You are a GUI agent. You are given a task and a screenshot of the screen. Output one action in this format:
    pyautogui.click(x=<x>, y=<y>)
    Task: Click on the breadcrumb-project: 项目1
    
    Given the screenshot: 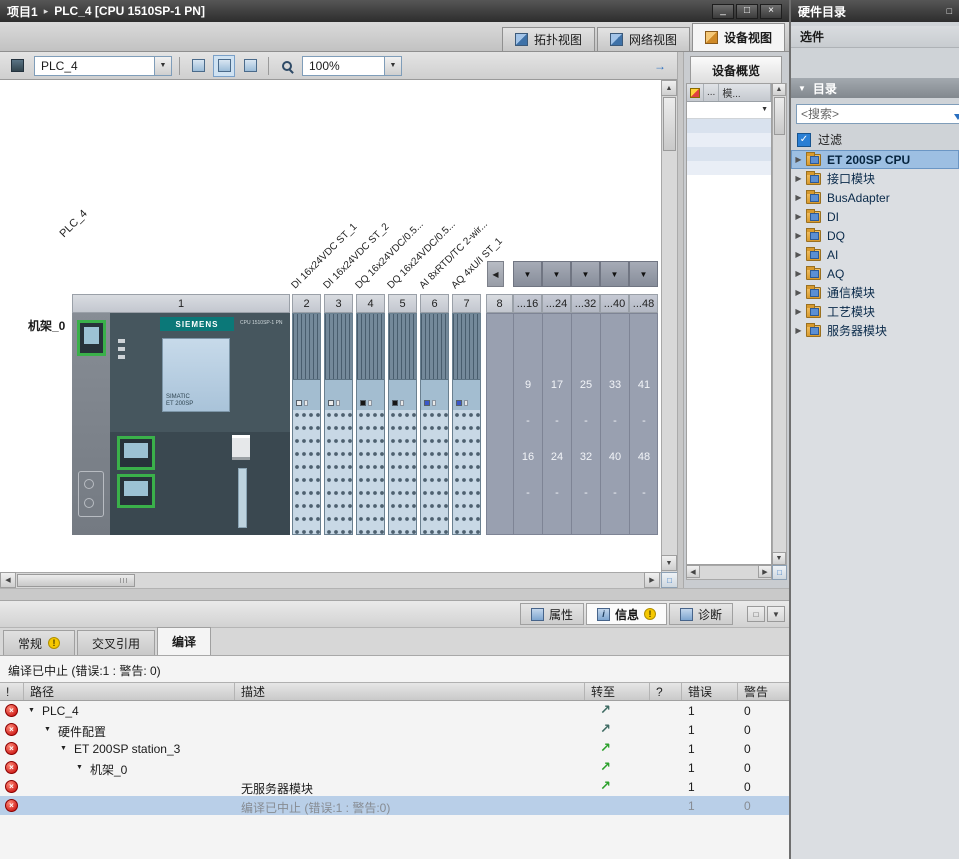 What is the action you would take?
    pyautogui.click(x=22, y=11)
    